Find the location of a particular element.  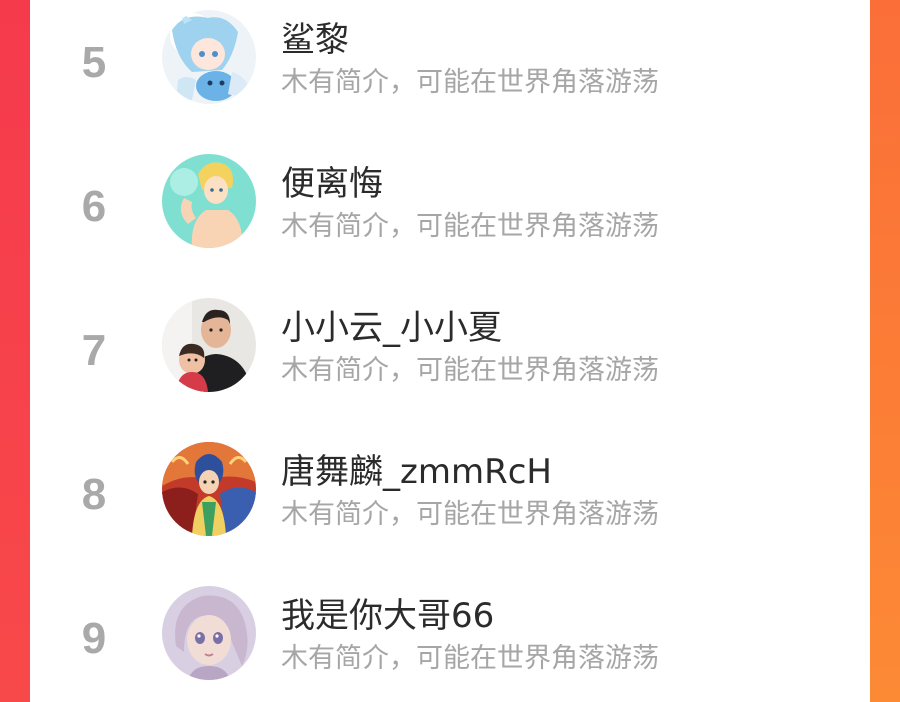

user-name: 我是你大哥66 is located at coordinates (387, 612).